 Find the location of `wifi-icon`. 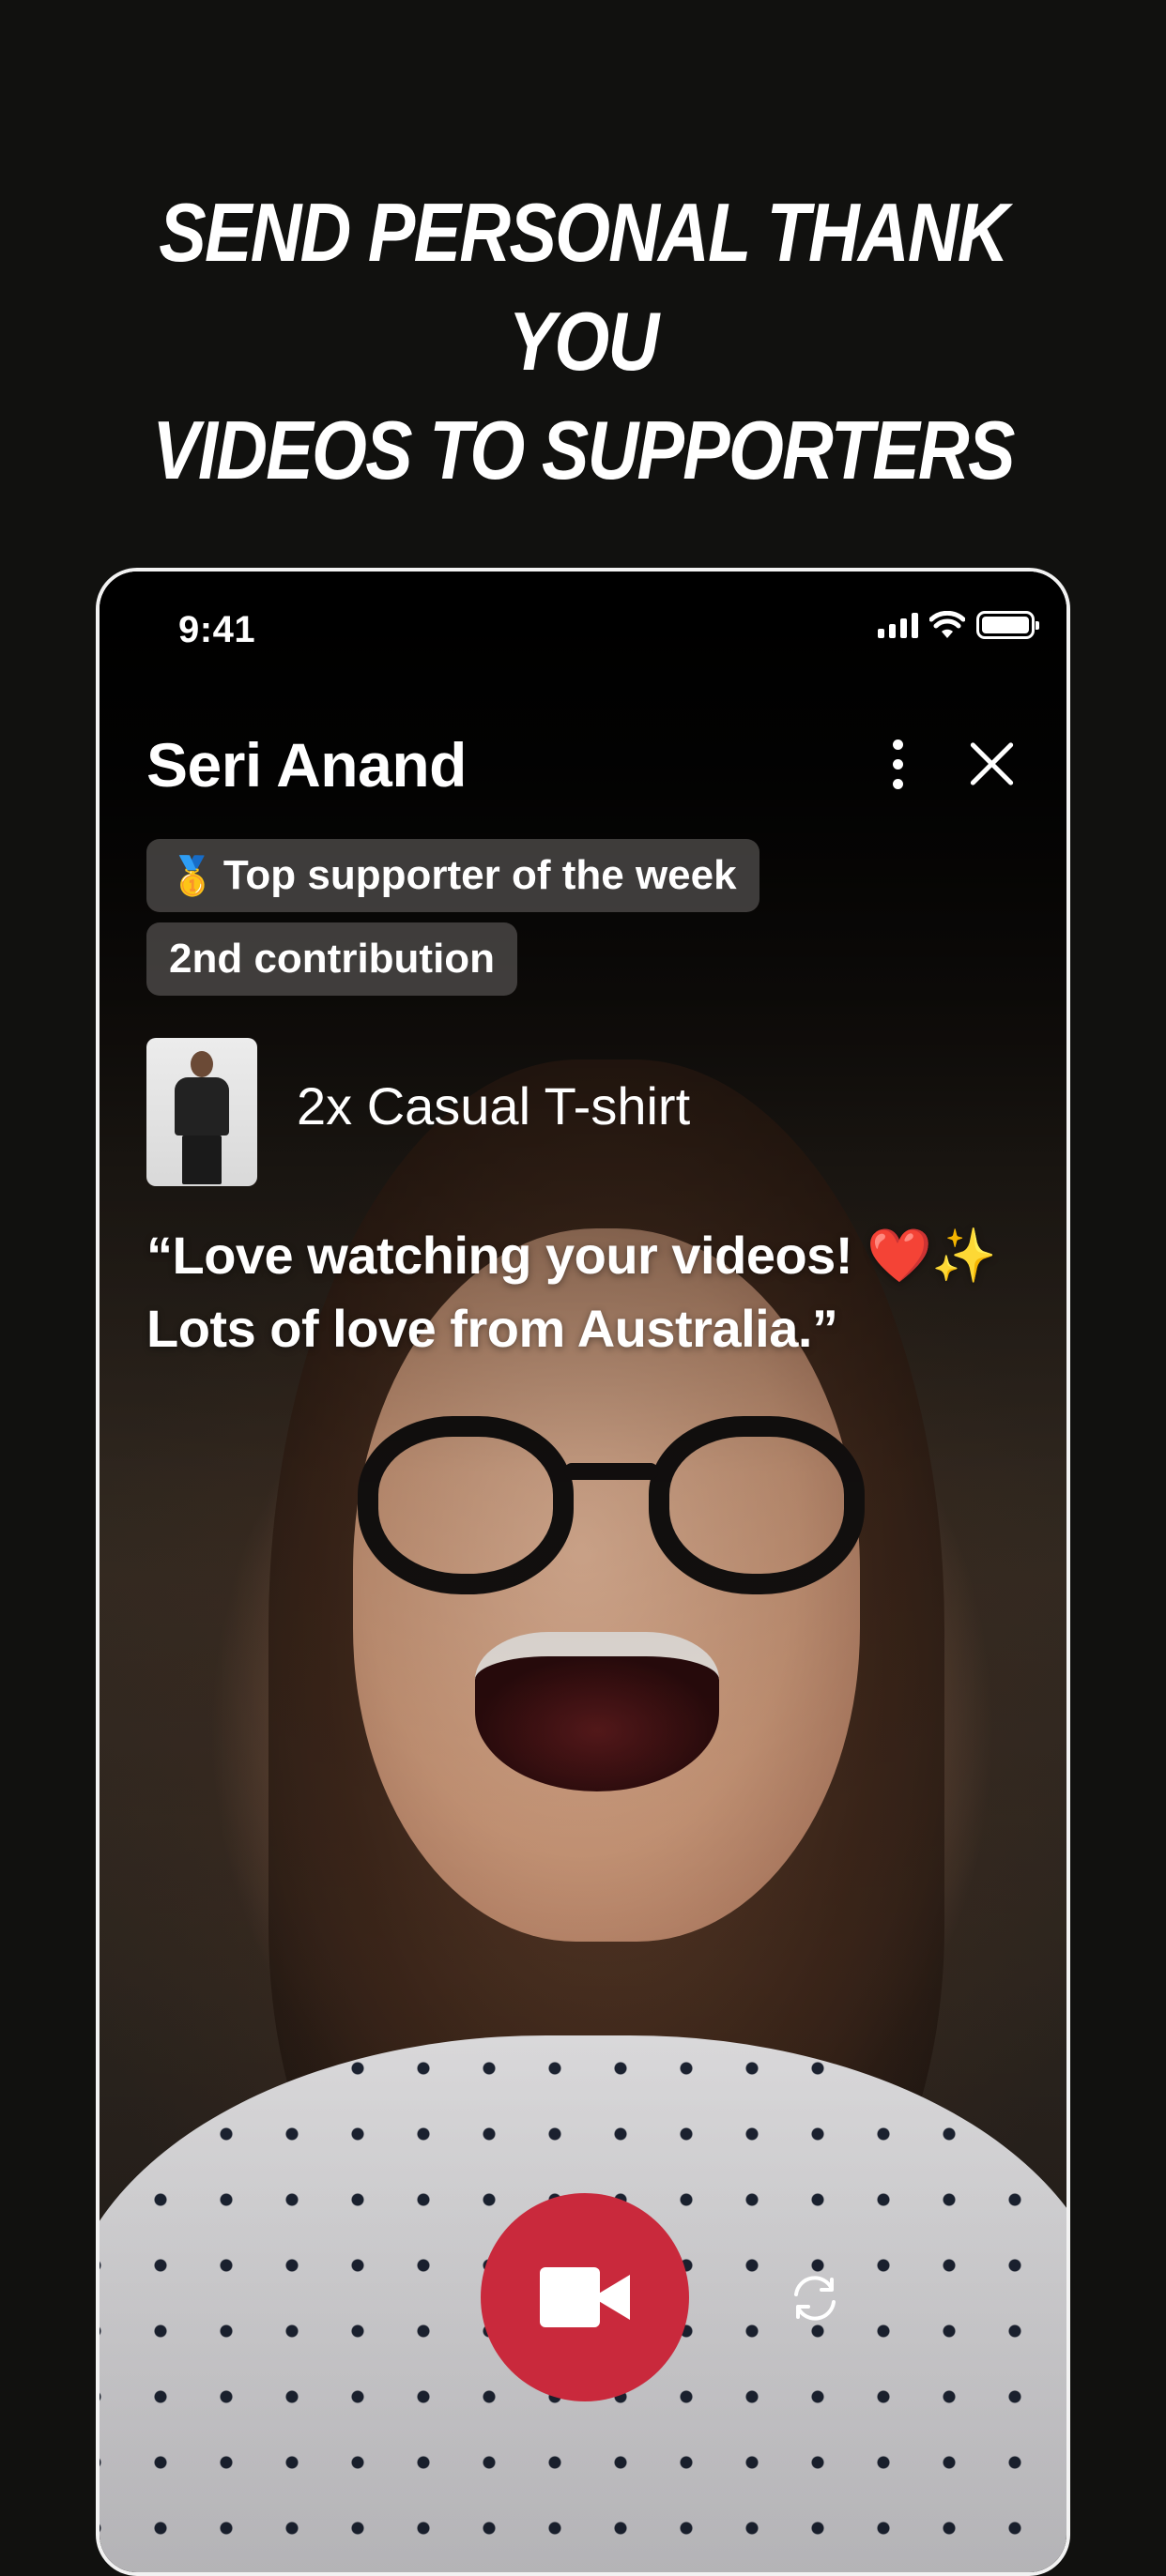

wifi-icon is located at coordinates (947, 624).